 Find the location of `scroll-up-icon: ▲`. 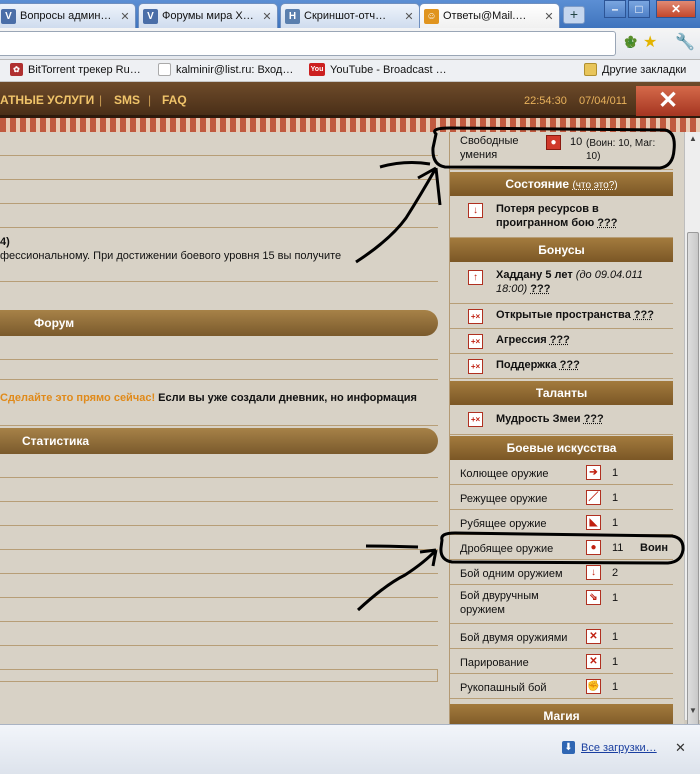

scroll-up-icon: ▲ is located at coordinates (693, 140).